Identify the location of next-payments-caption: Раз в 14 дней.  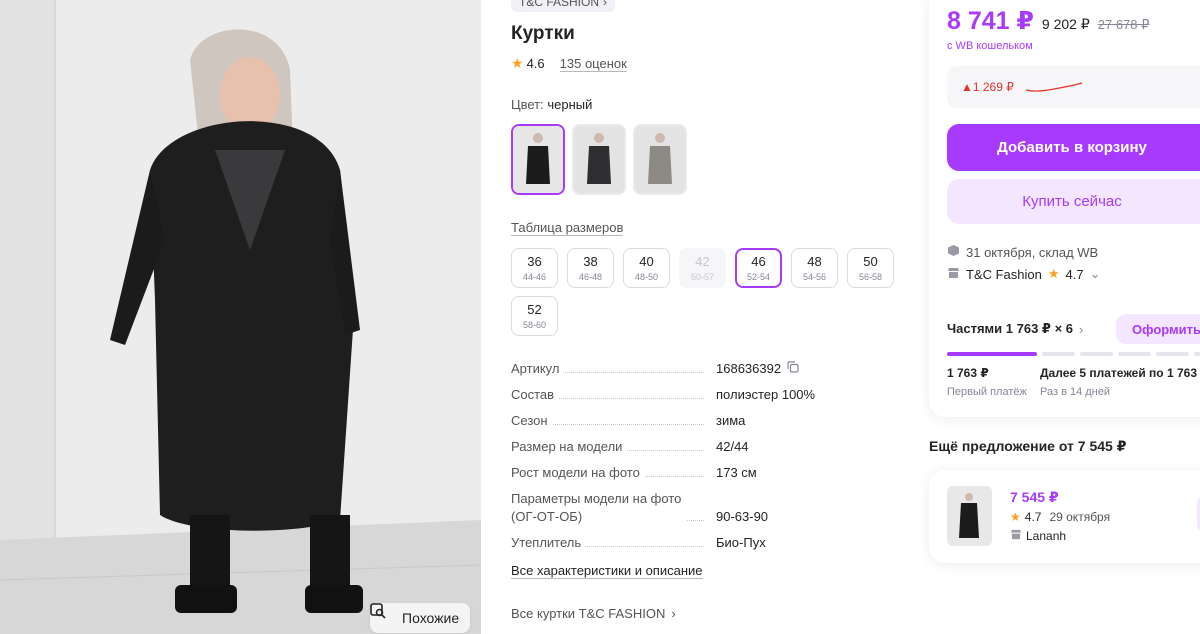
(1075, 392).